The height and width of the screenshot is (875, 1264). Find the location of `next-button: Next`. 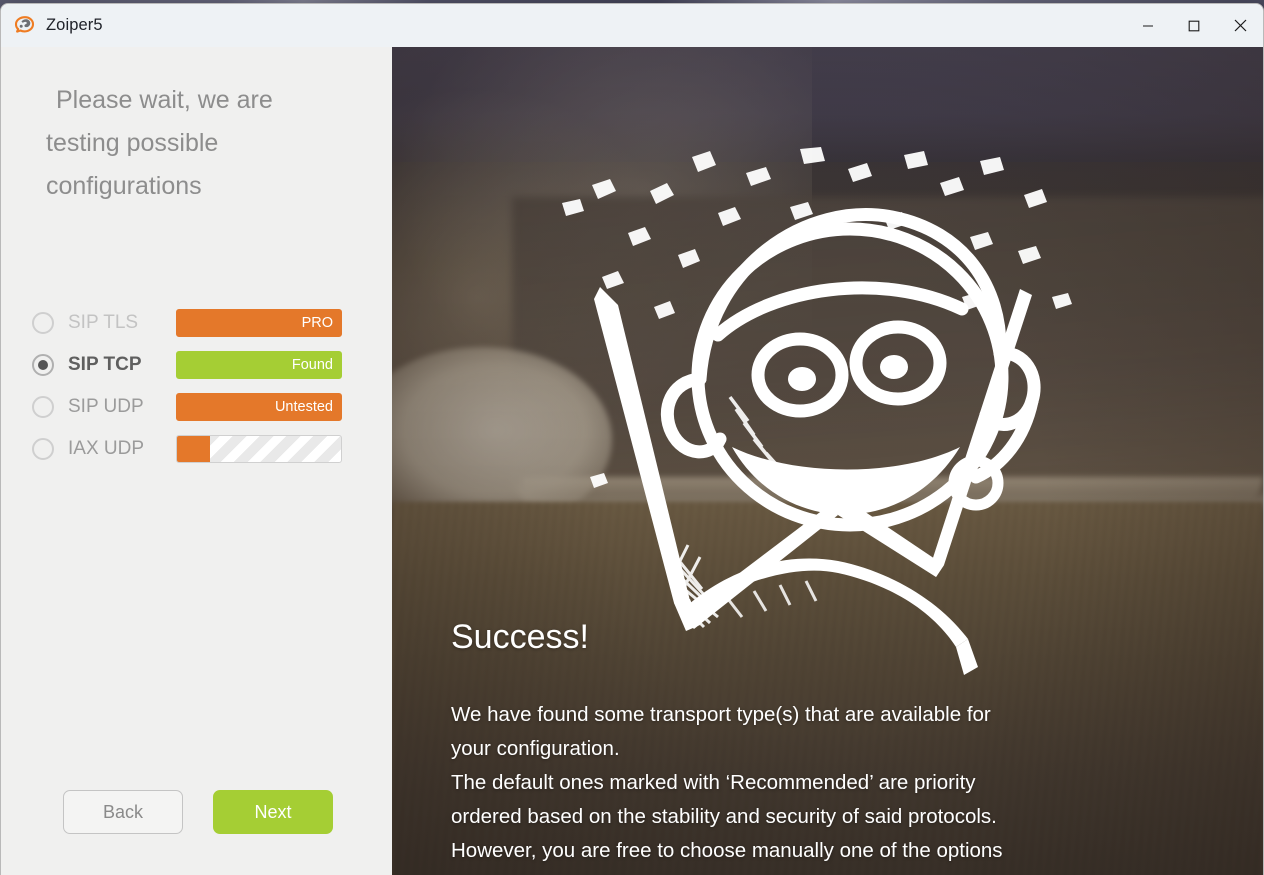

next-button: Next is located at coordinates (273, 812).